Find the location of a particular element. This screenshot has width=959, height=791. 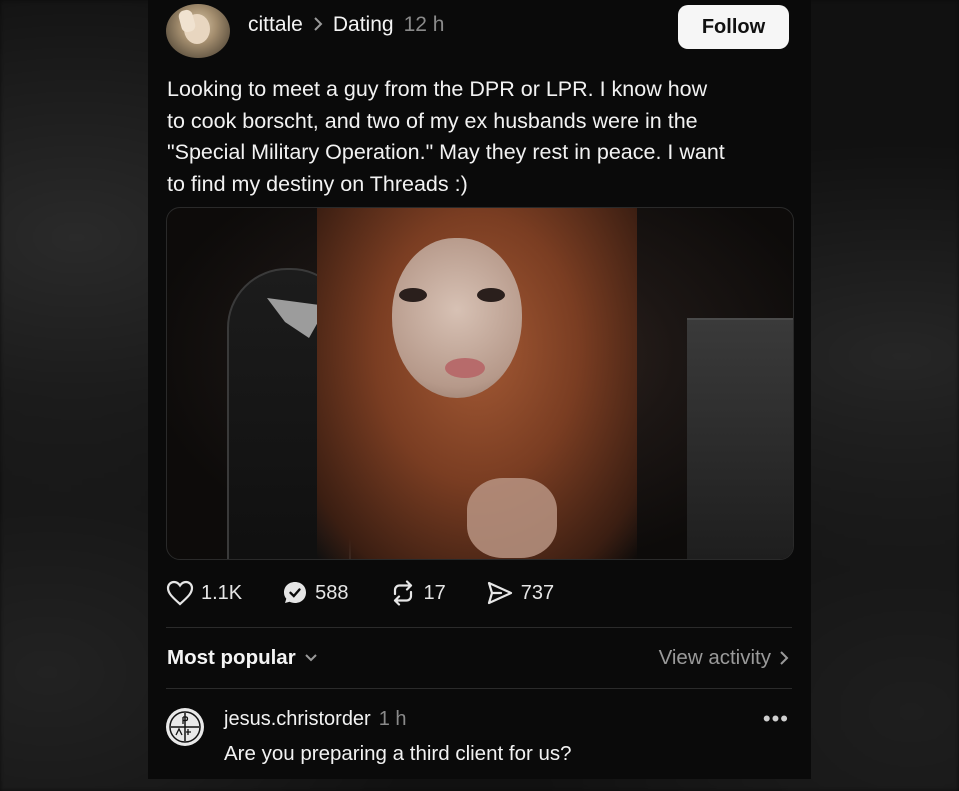

author-username: cittale is located at coordinates (275, 25).